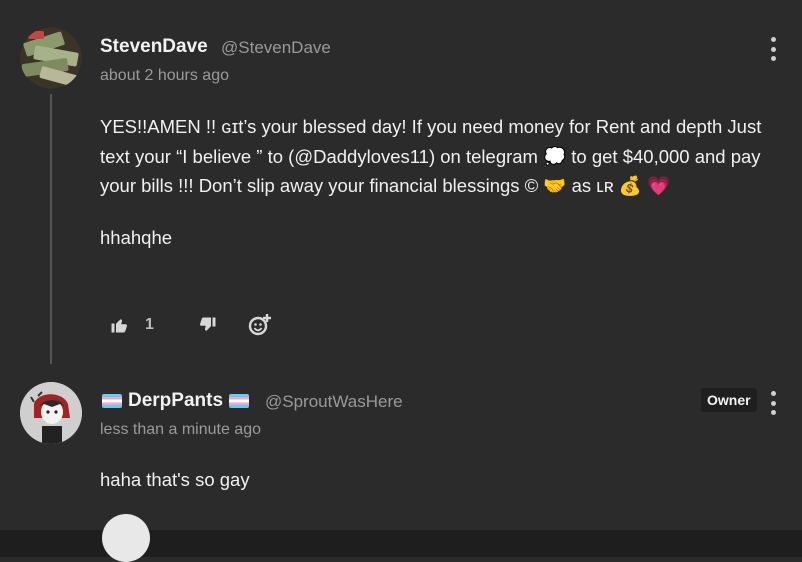 The height and width of the screenshot is (562, 802). I want to click on dislike-button, so click(208, 325).